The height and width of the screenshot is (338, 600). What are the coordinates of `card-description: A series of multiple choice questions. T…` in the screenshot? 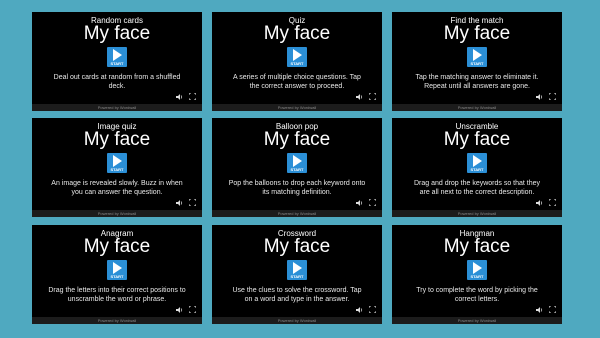 It's located at (297, 82).